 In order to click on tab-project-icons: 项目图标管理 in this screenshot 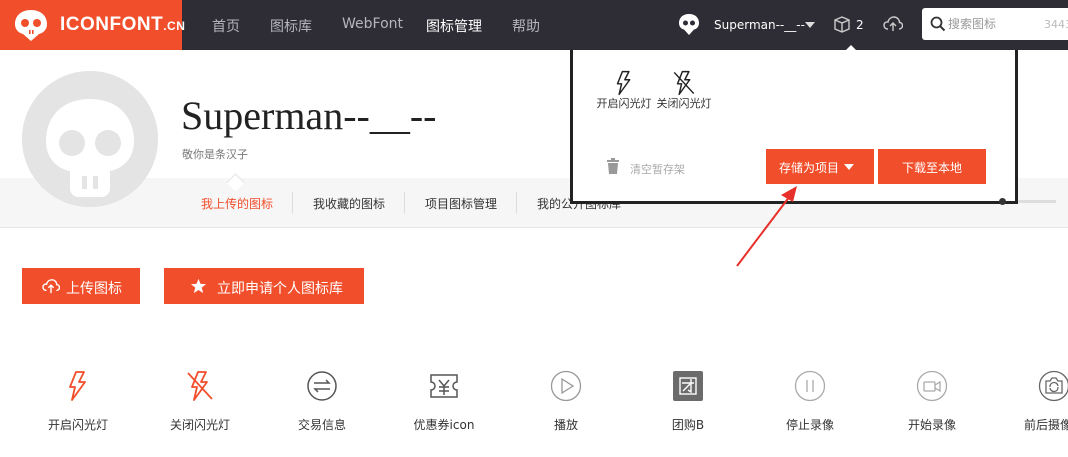, I will do `click(461, 203)`.